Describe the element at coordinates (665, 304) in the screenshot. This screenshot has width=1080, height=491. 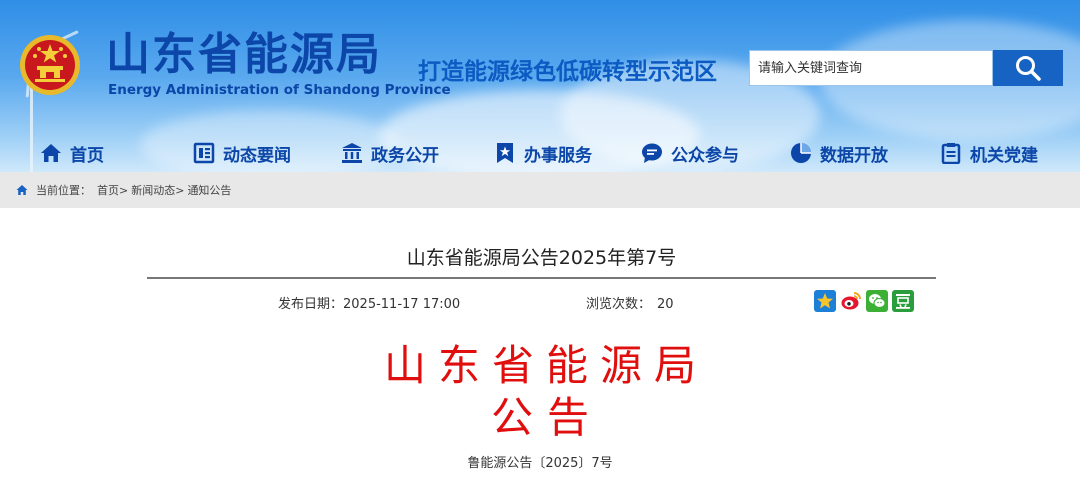
I see `view-count-value: 20` at that location.